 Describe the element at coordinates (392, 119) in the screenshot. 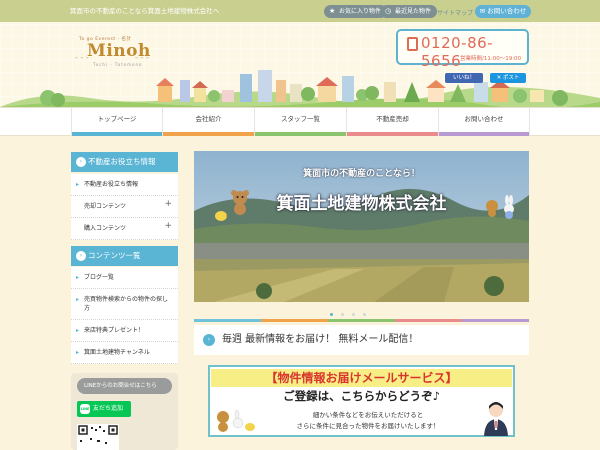

I see `nav-label: 不動産売却` at that location.